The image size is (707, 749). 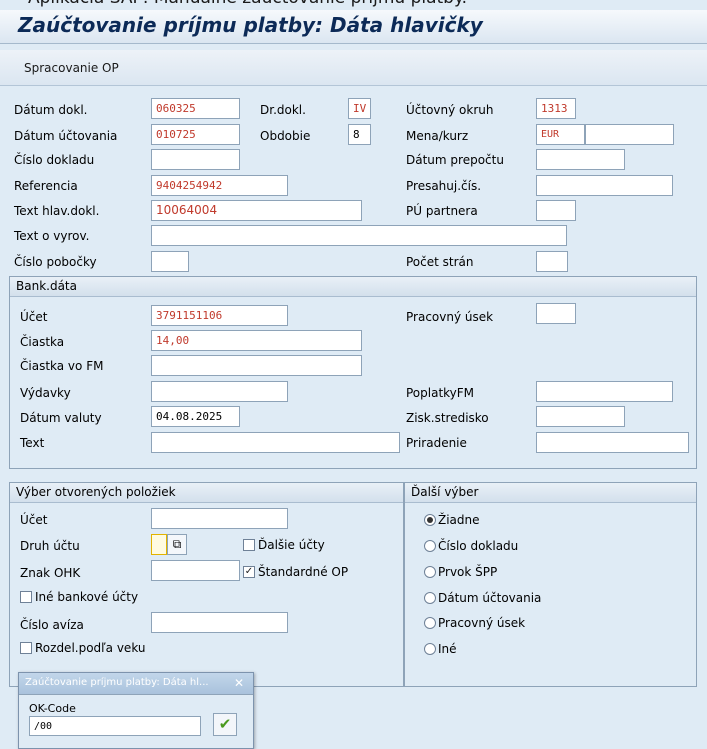 I want to click on standardne-op-label: Štandardné OP, so click(x=303, y=572).